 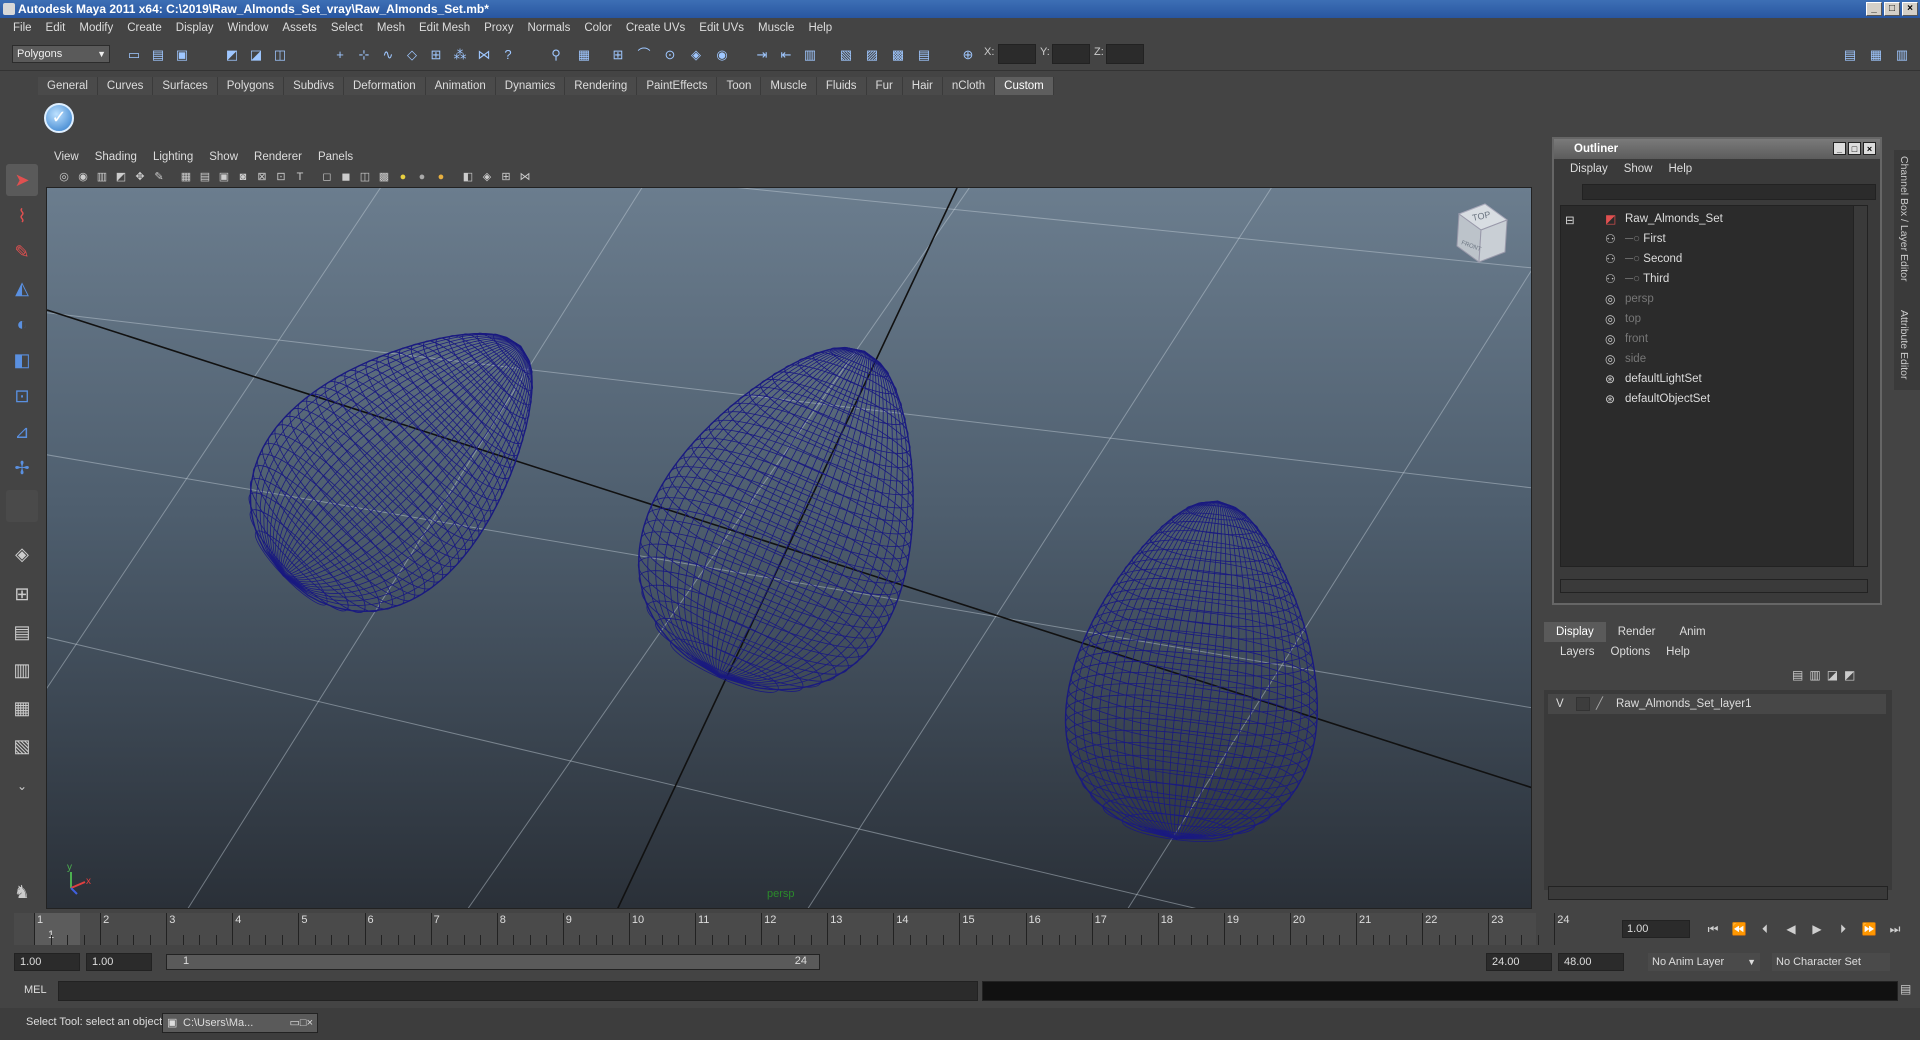 What do you see at coordinates (1636, 632) in the screenshot?
I see `layer-tab-render: Render` at bounding box center [1636, 632].